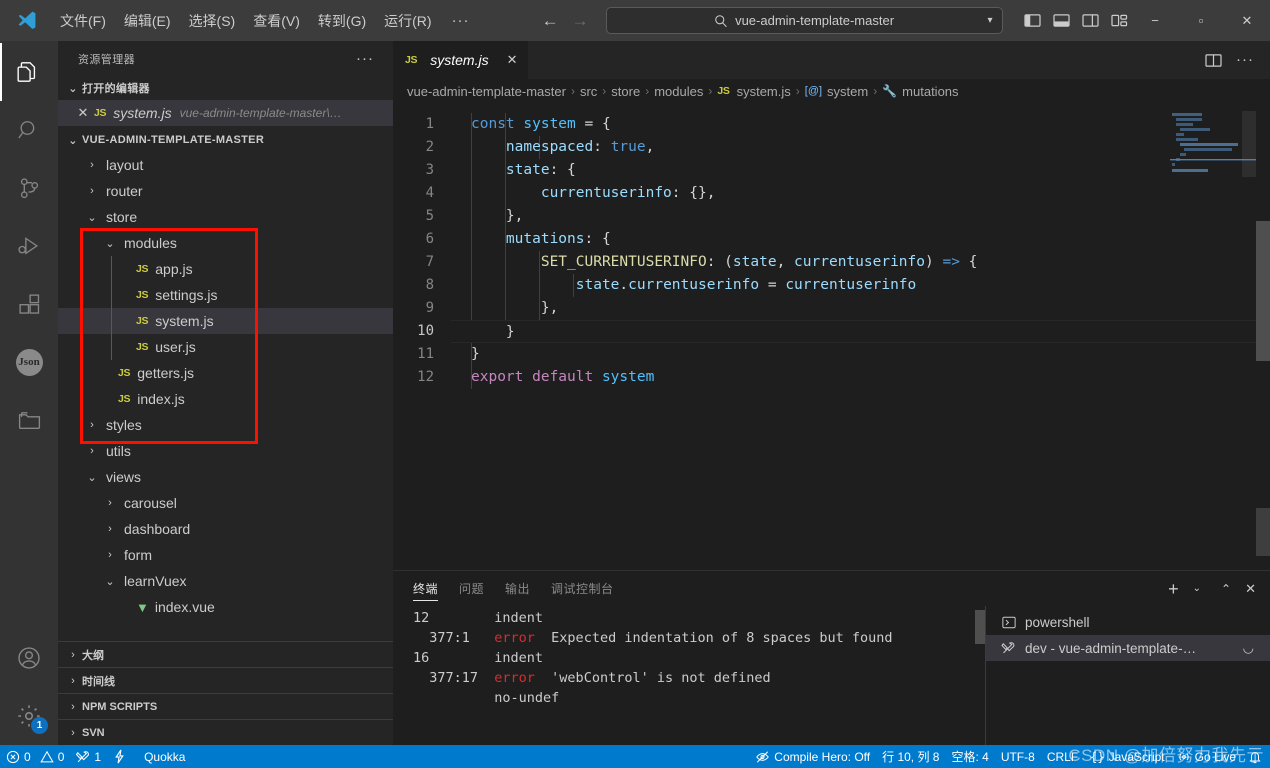  I want to click on tree-item-utils: › utils, so click(225, 451).